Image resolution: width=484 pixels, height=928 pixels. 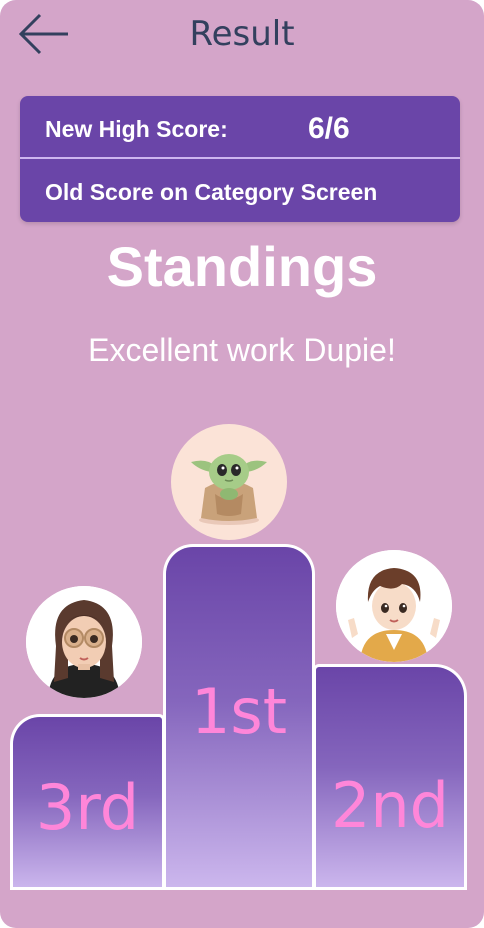 What do you see at coordinates (242, 34) in the screenshot?
I see `page-title: Result` at bounding box center [242, 34].